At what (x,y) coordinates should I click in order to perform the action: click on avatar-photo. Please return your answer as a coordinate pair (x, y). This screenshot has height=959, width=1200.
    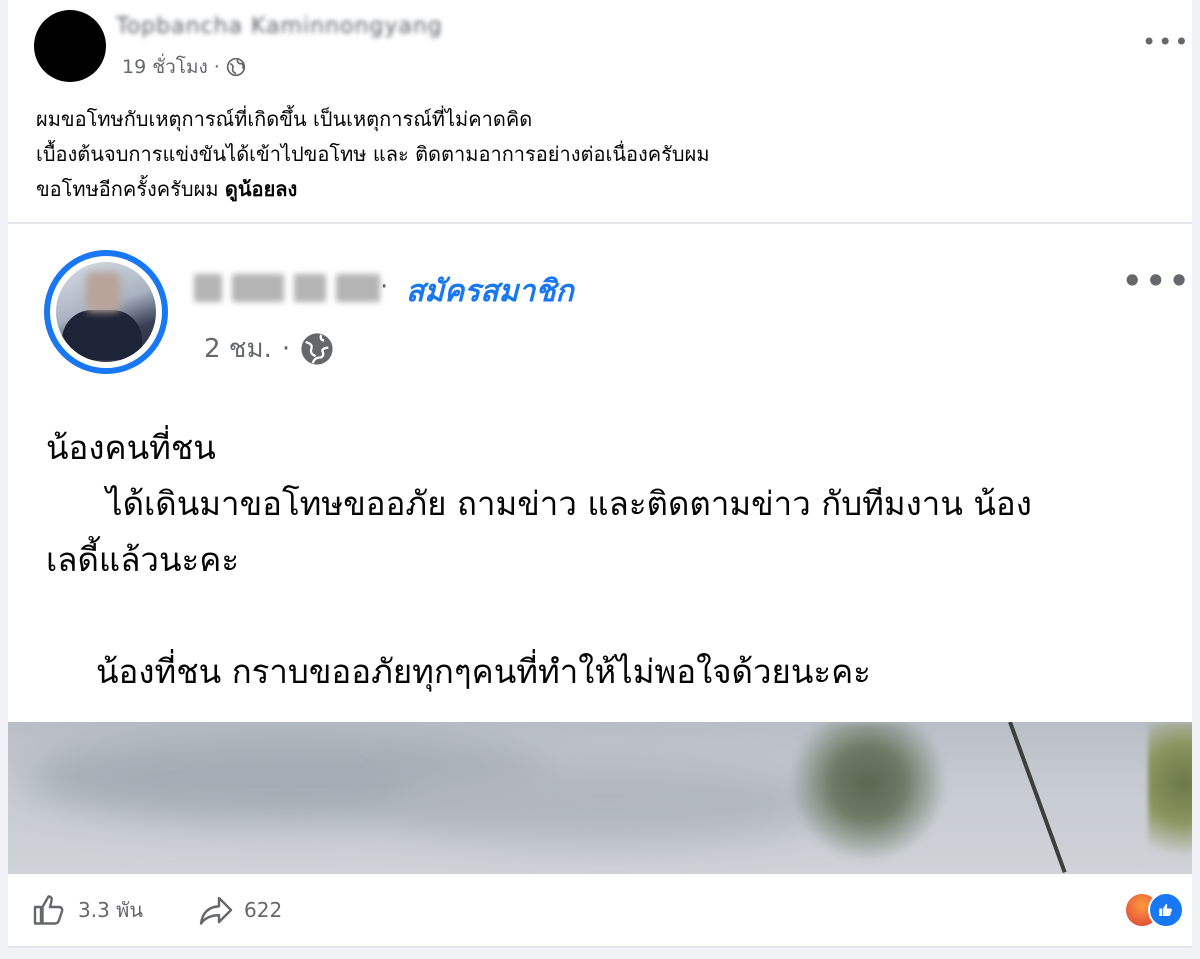
    Looking at the image, I should click on (106, 312).